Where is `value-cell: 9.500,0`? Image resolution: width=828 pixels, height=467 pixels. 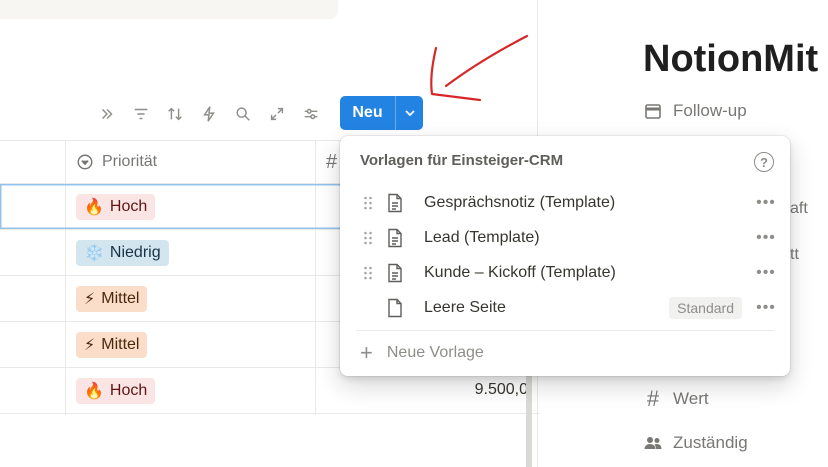
value-cell: 9.500,0 is located at coordinates (501, 390).